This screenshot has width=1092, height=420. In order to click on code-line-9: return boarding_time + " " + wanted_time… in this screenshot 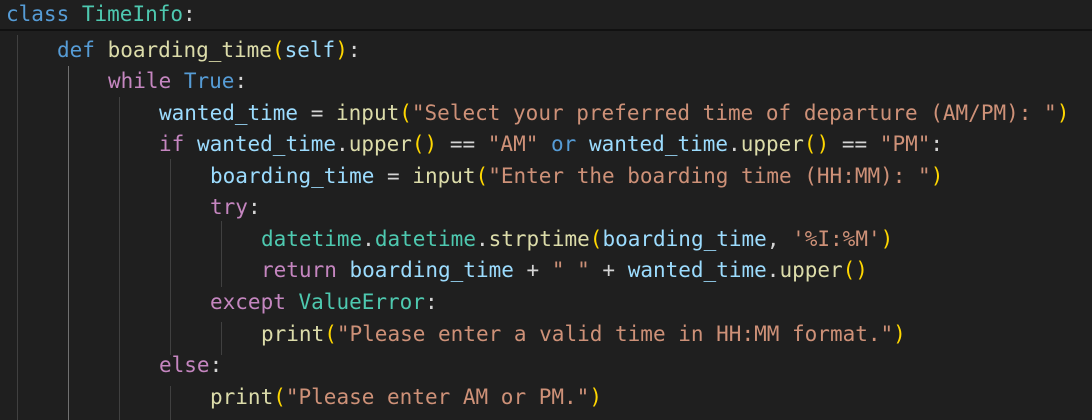, I will do `click(546, 270)`.